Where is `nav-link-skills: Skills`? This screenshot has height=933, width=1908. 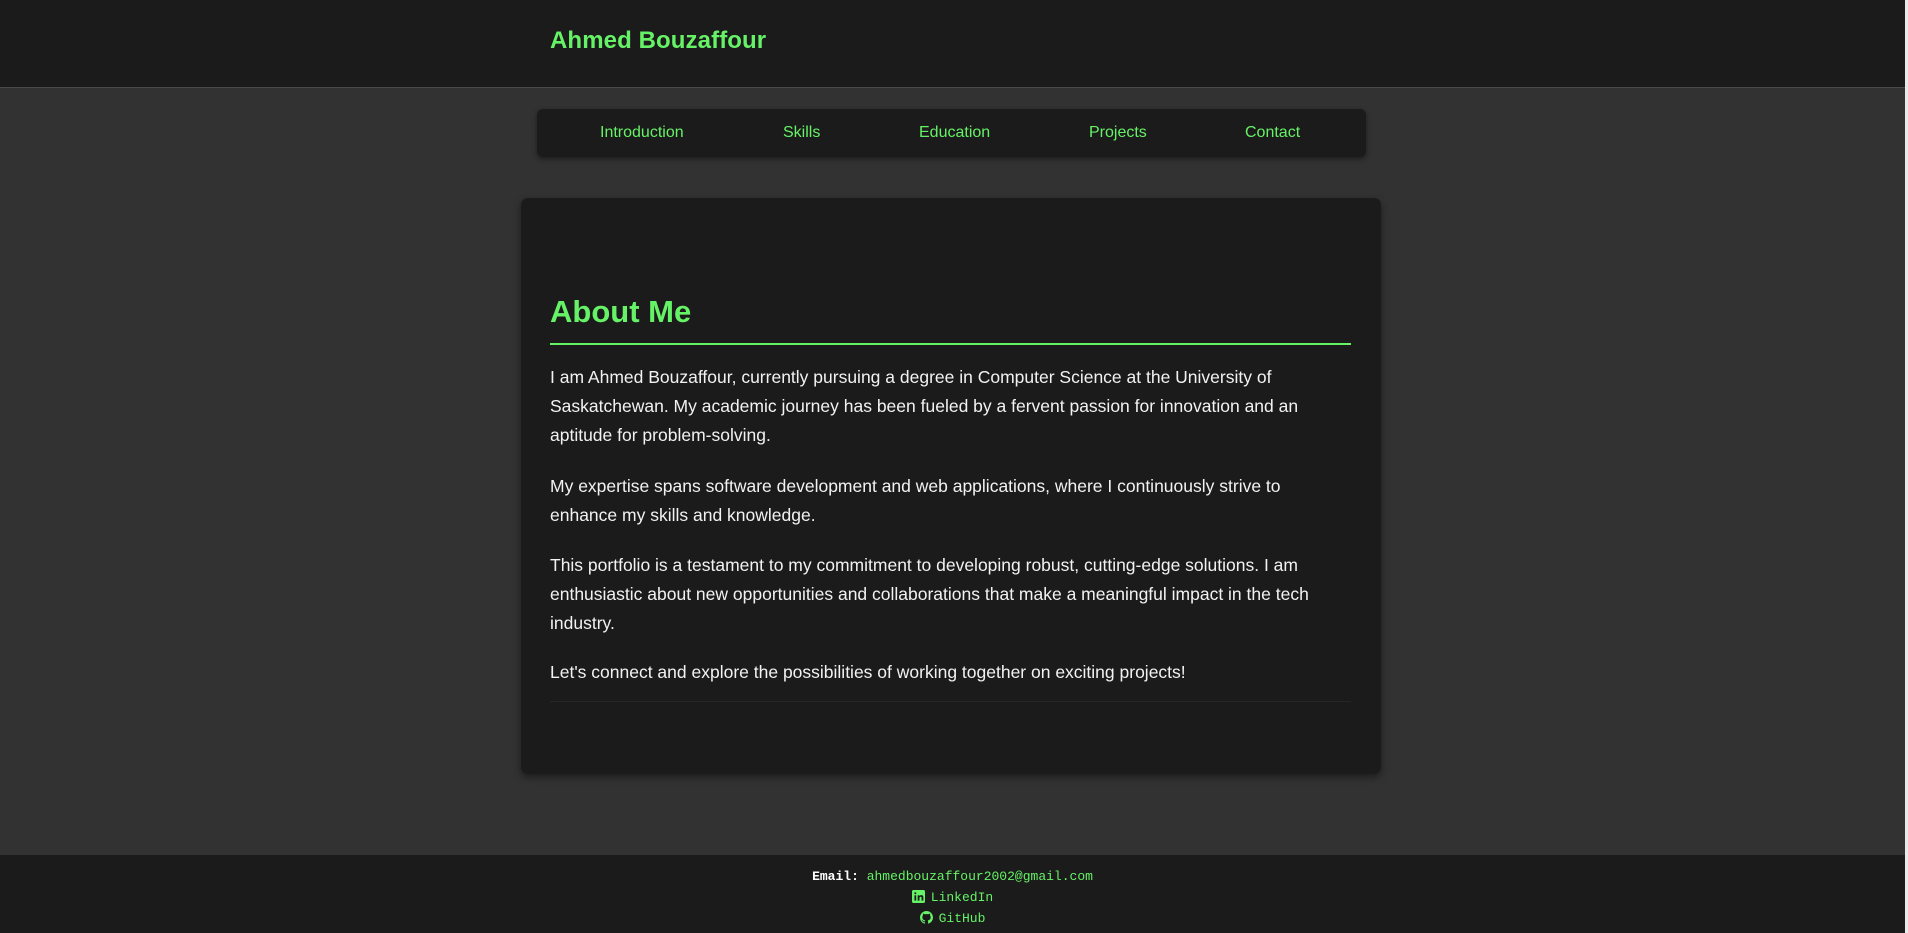 nav-link-skills: Skills is located at coordinates (801, 133).